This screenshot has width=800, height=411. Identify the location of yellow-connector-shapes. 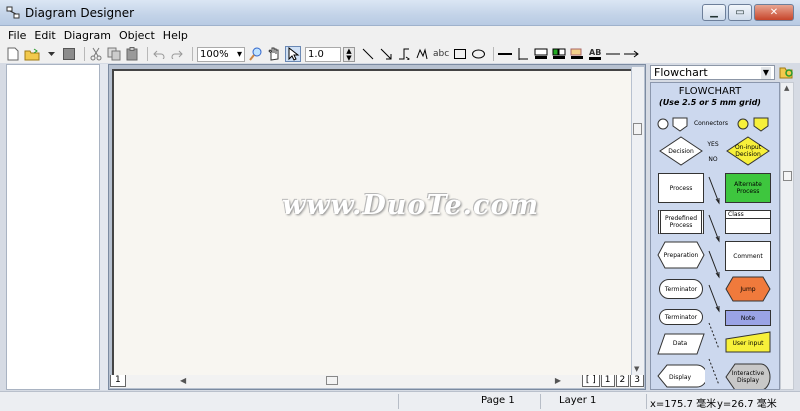
(754, 124).